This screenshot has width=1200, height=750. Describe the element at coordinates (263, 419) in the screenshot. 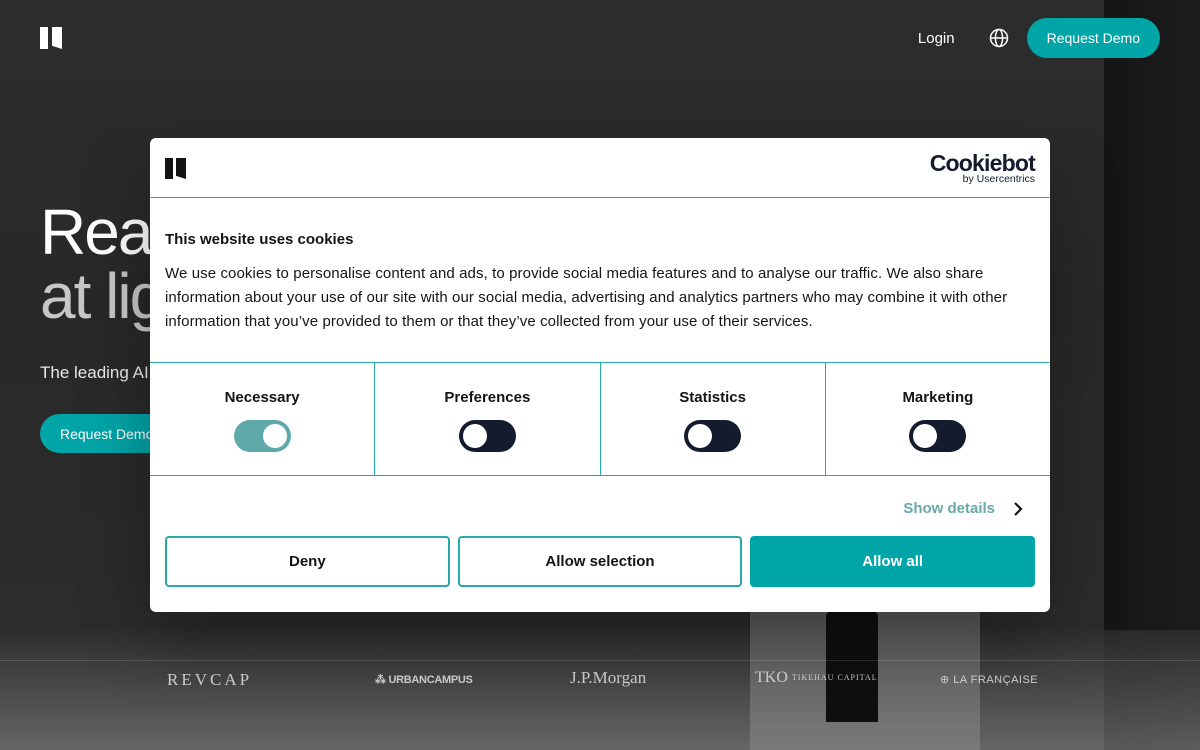

I see `toggle-necessary: Necessary` at that location.